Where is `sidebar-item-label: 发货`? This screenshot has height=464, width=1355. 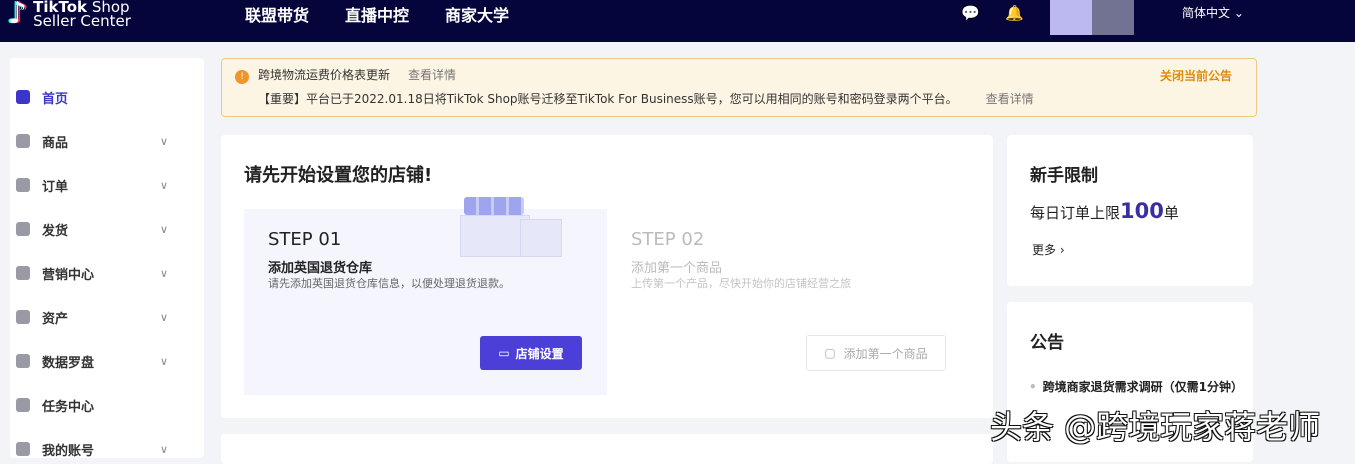
sidebar-item-label: 发货 is located at coordinates (55, 231).